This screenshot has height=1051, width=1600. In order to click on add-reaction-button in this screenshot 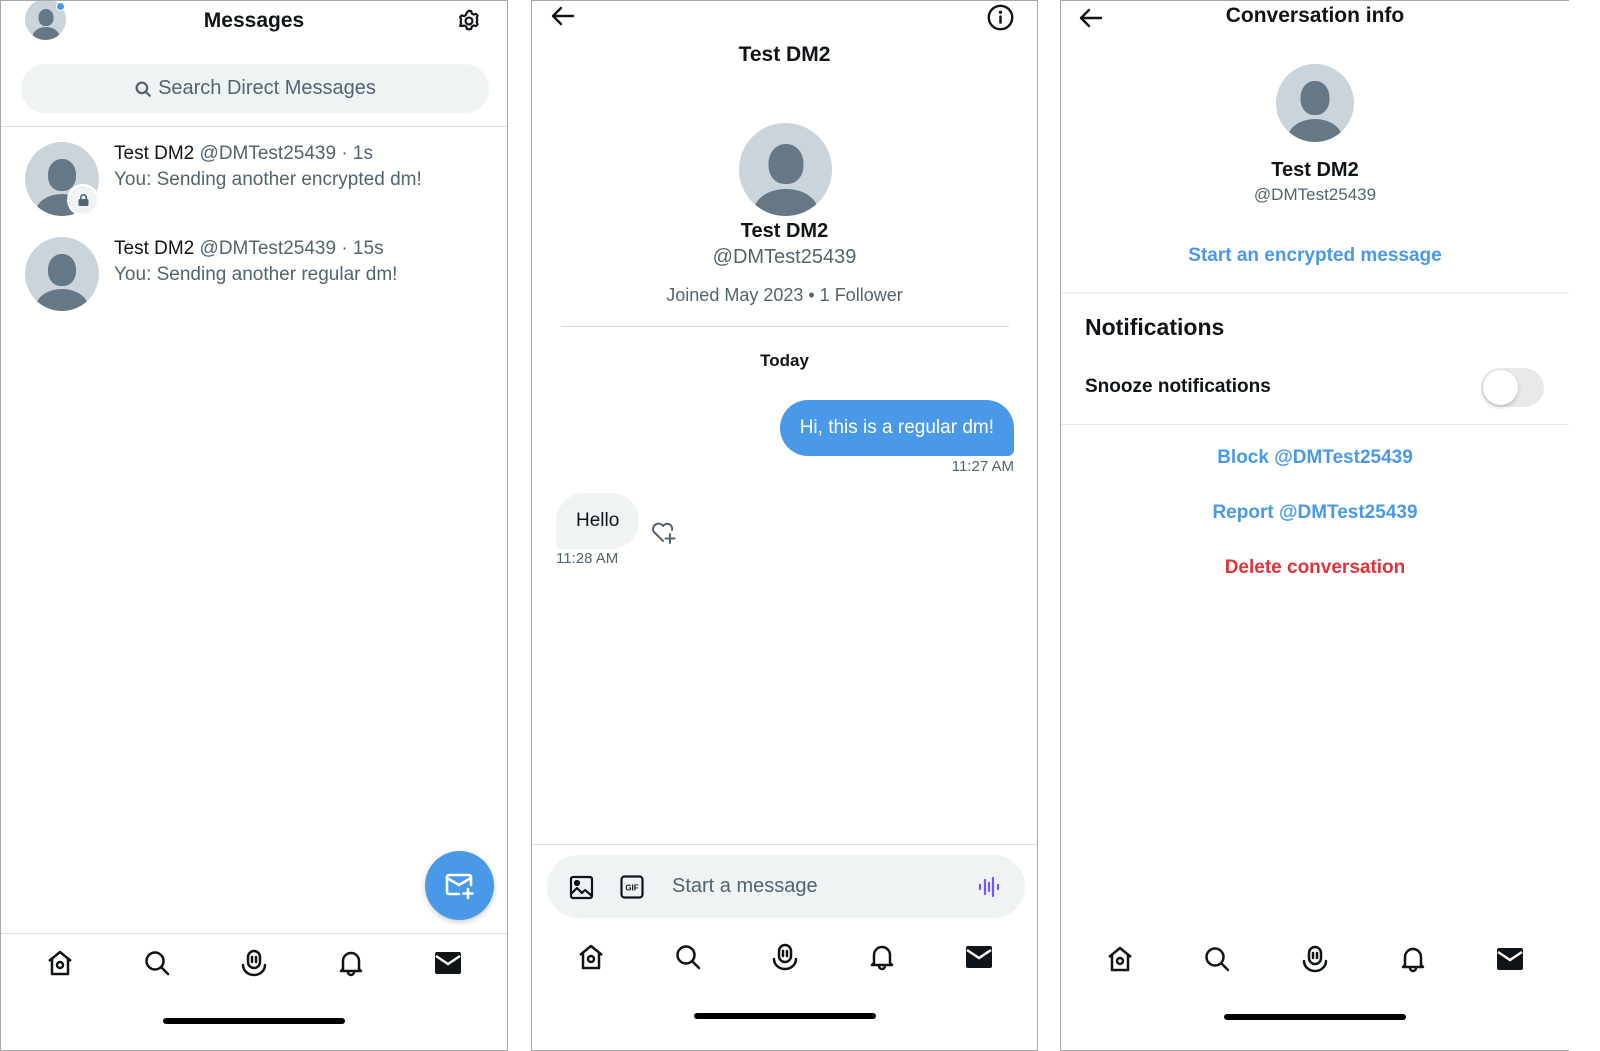, I will do `click(664, 532)`.